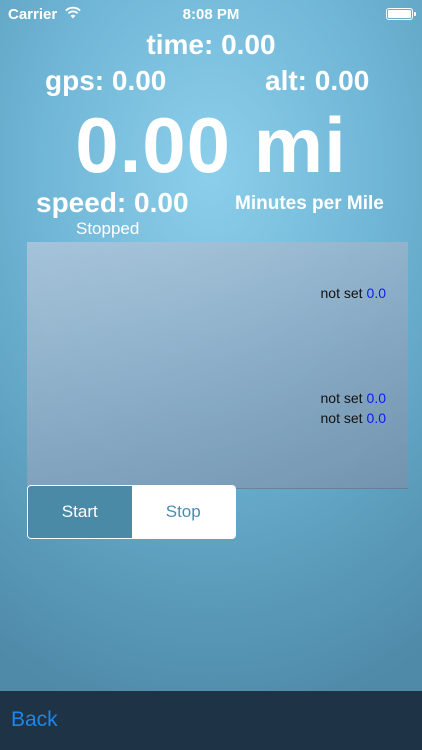  Describe the element at coordinates (211, 720) in the screenshot. I see `bottom-toolbar: Back` at that location.